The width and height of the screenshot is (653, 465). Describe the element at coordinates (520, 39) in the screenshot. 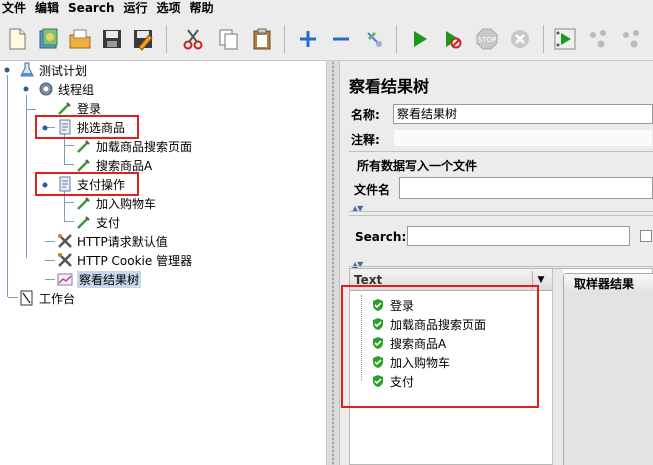

I see `shutdown-icon` at that location.